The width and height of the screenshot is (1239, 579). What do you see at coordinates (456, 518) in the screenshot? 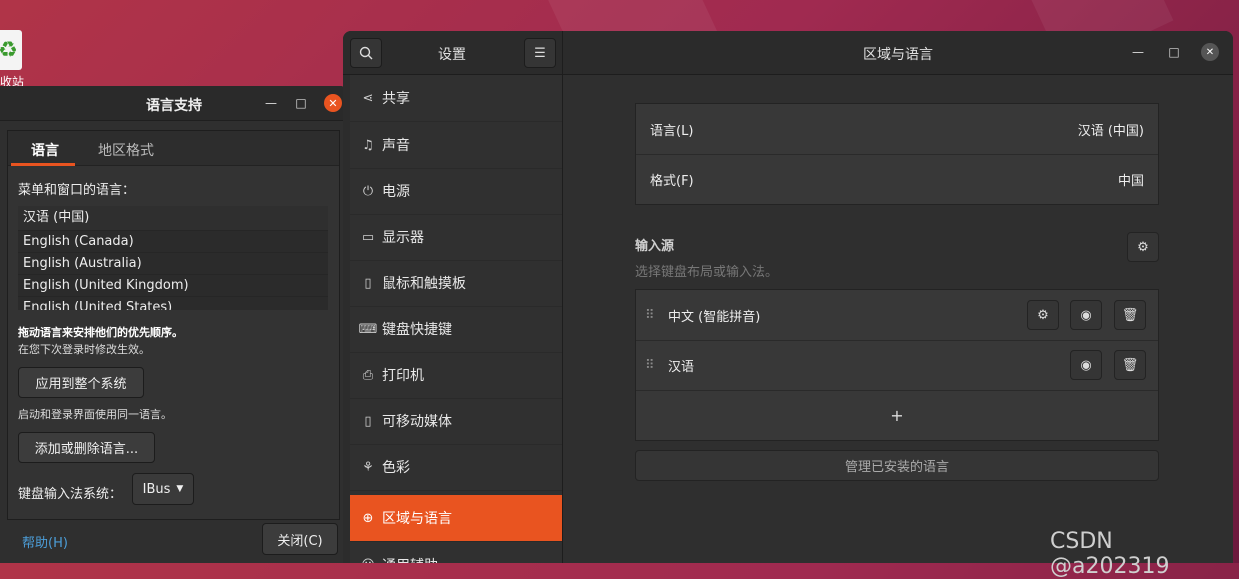
I see `sidebar-item-region-language: ⊕ 区域与语言` at bounding box center [456, 518].